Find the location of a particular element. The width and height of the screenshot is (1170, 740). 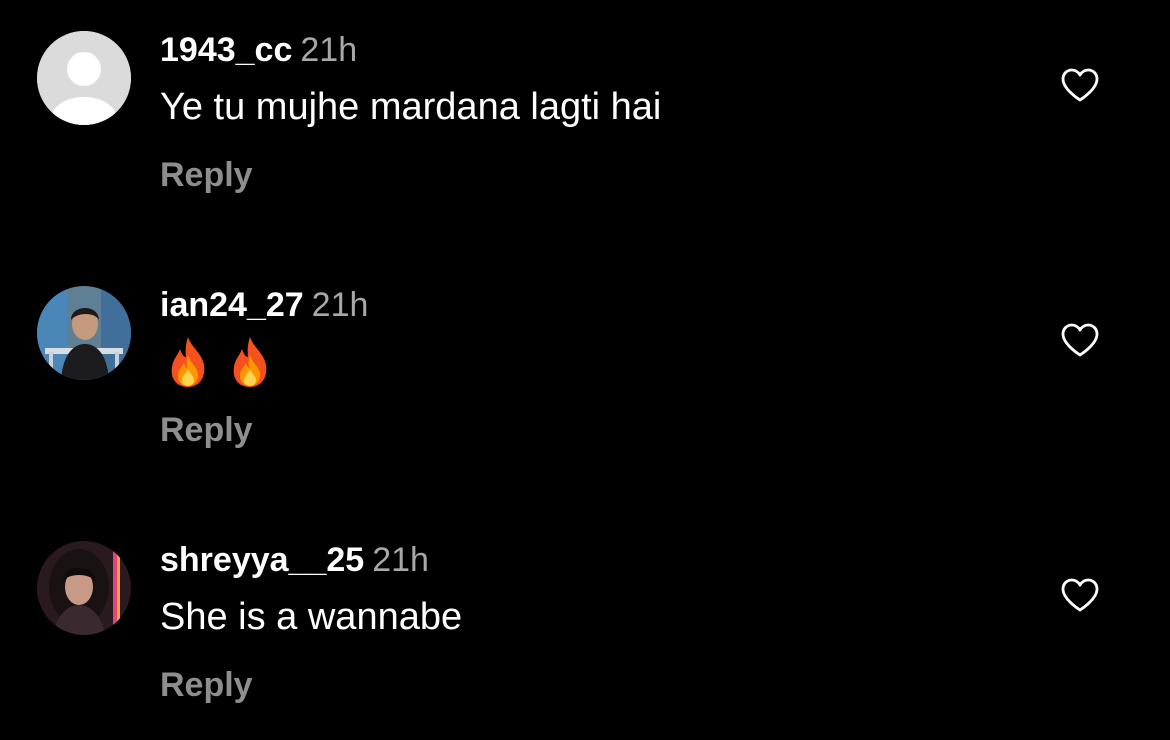

comment-meta: shreyya__25 21h is located at coordinates (294, 560).